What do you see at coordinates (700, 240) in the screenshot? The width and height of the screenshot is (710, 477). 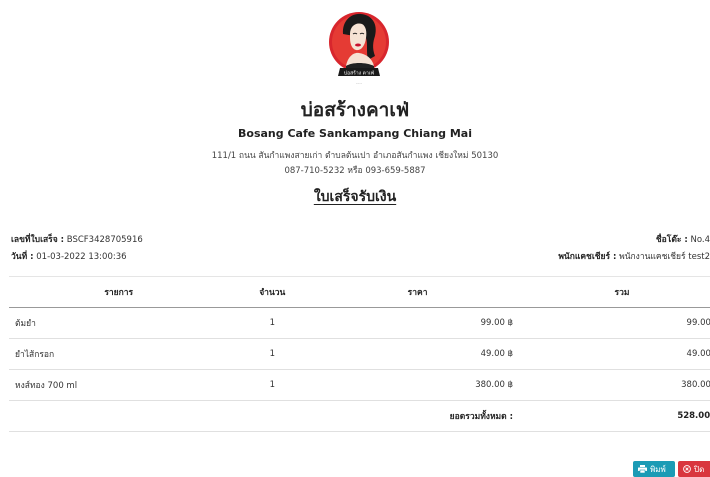 I see `table-name-value: No.4` at bounding box center [700, 240].